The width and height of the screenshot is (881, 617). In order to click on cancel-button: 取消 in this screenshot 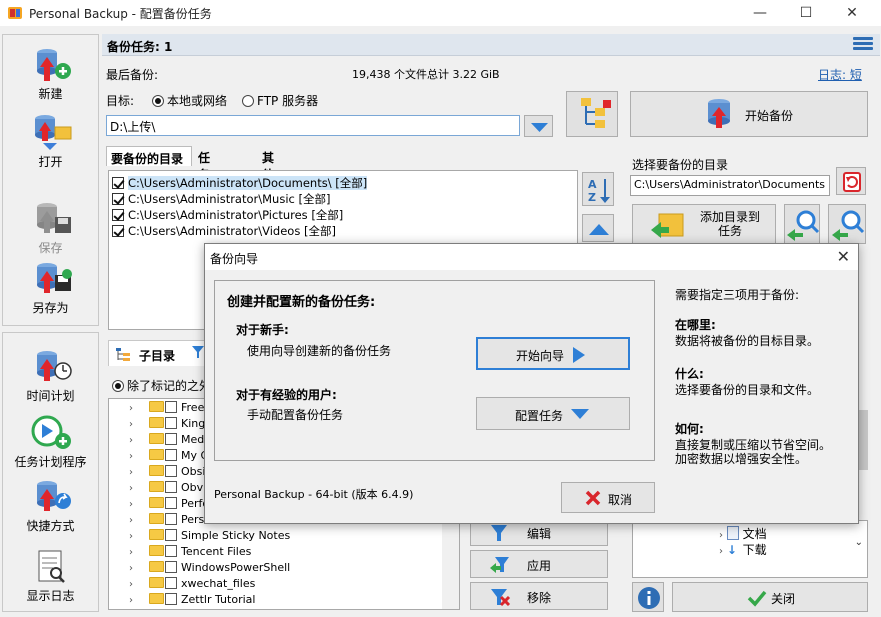, I will do `click(608, 497)`.